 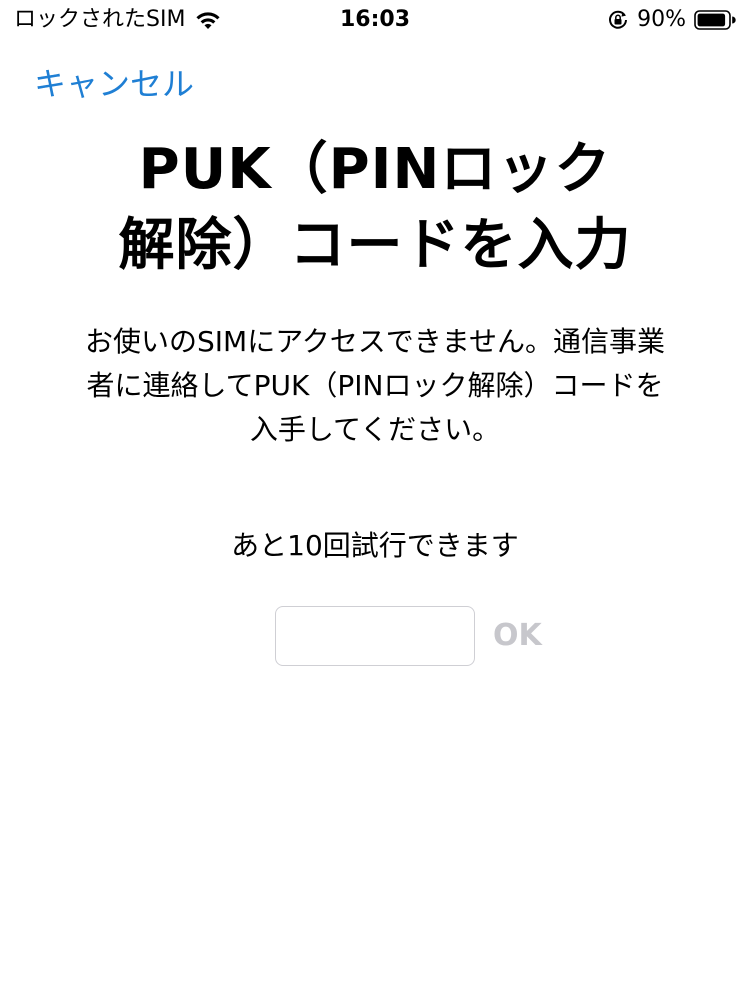 What do you see at coordinates (114, 84) in the screenshot?
I see `cancel-button: キャンセル` at bounding box center [114, 84].